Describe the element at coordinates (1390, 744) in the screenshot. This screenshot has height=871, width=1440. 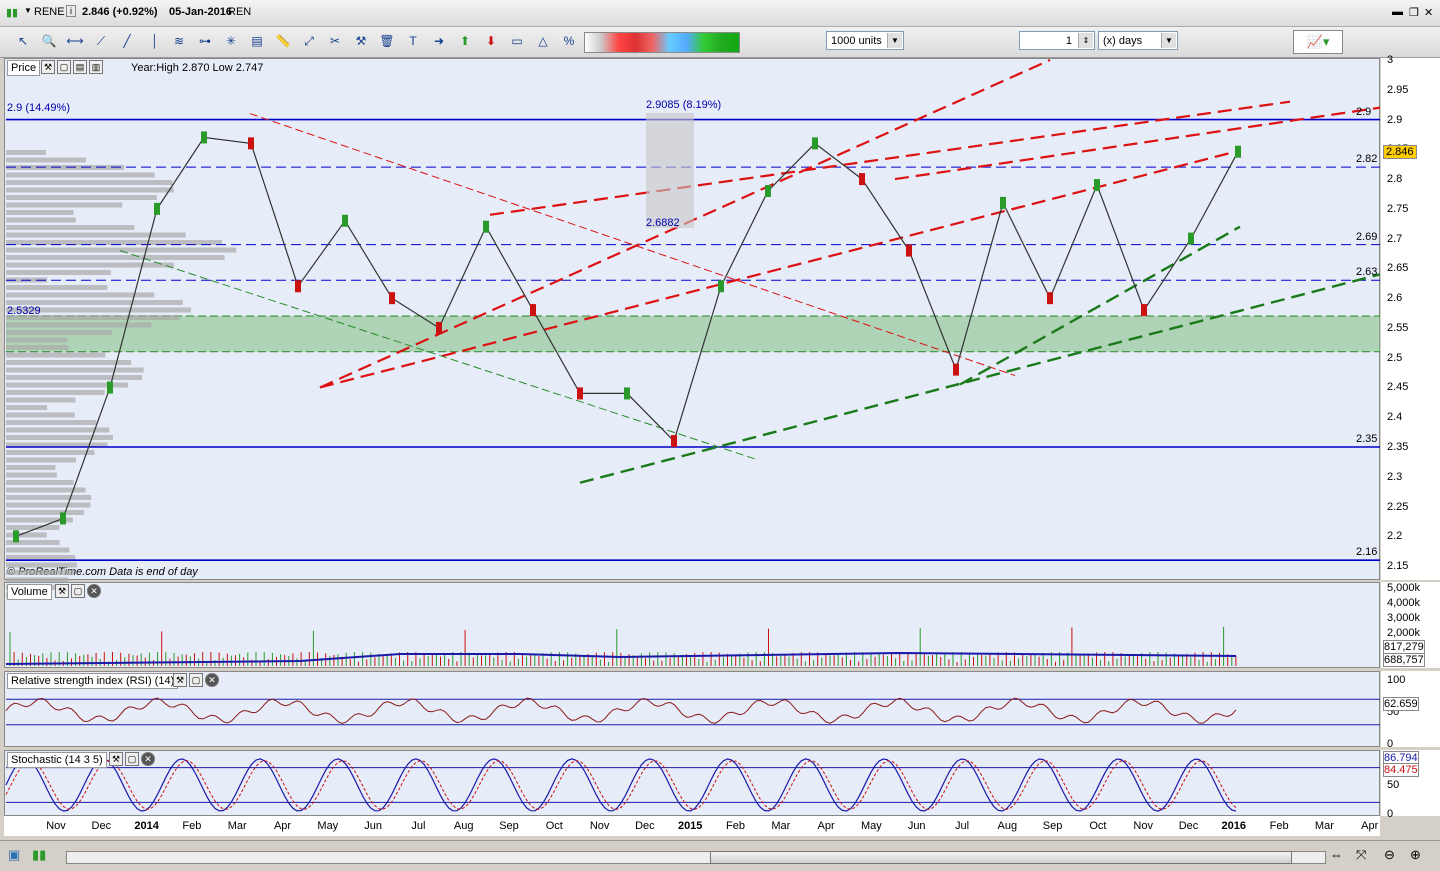
I see `rsi-tick-label: 0` at that location.